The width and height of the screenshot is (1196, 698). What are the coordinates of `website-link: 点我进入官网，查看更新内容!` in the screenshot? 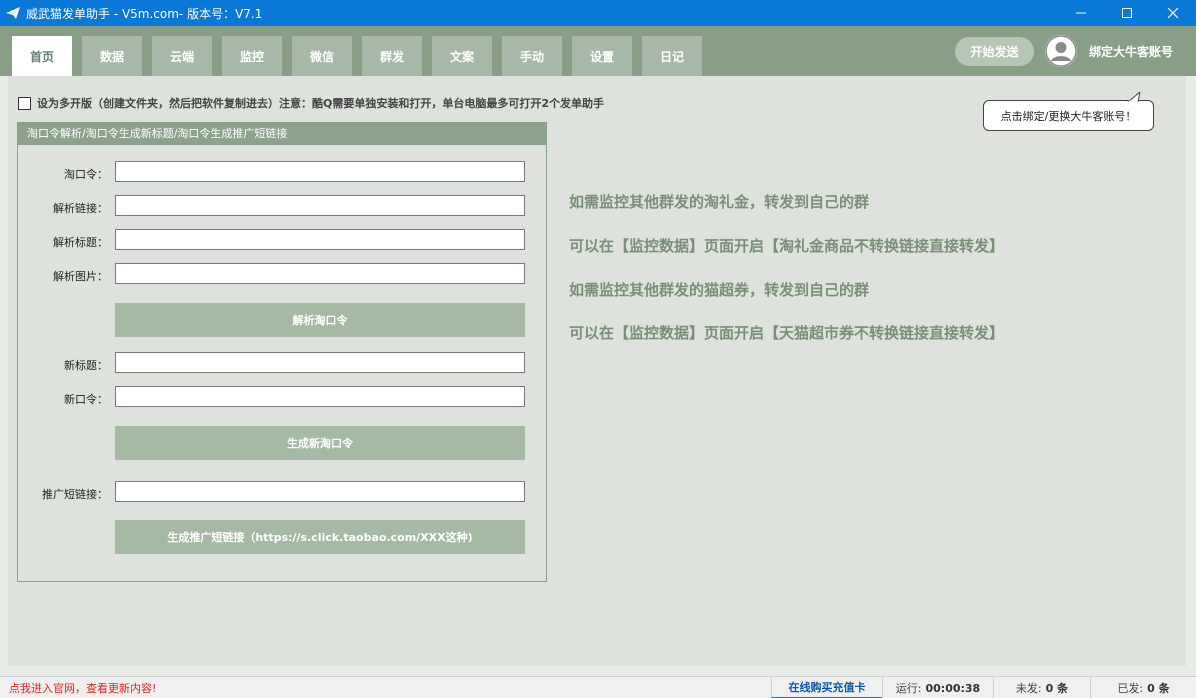 It's located at (82, 688).